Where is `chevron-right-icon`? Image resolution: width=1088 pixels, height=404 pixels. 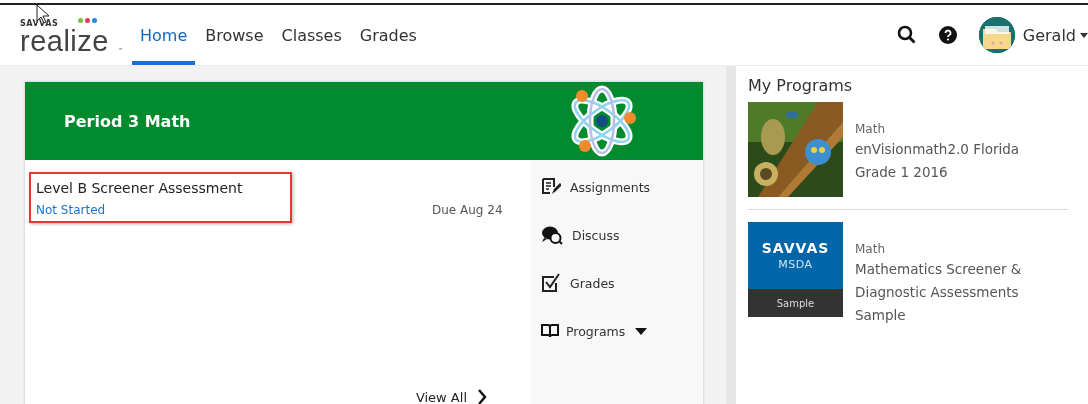
chevron-right-icon is located at coordinates (482, 396).